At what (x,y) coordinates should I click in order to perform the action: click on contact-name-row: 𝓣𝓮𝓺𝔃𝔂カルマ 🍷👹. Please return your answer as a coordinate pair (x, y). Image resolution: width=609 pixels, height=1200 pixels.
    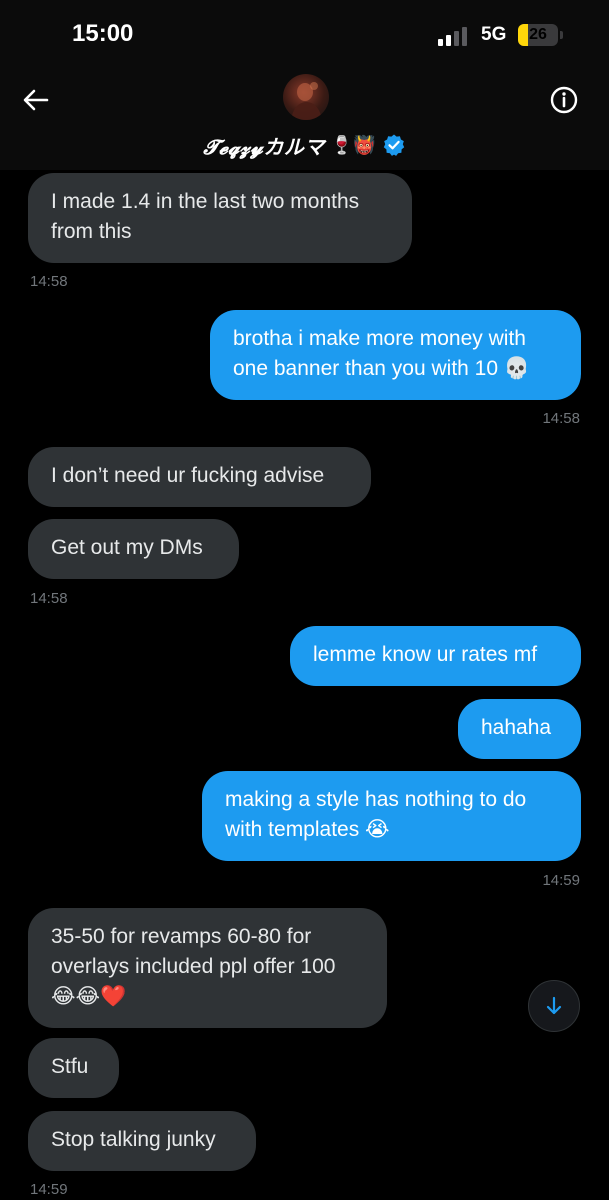
    Looking at the image, I should click on (304, 145).